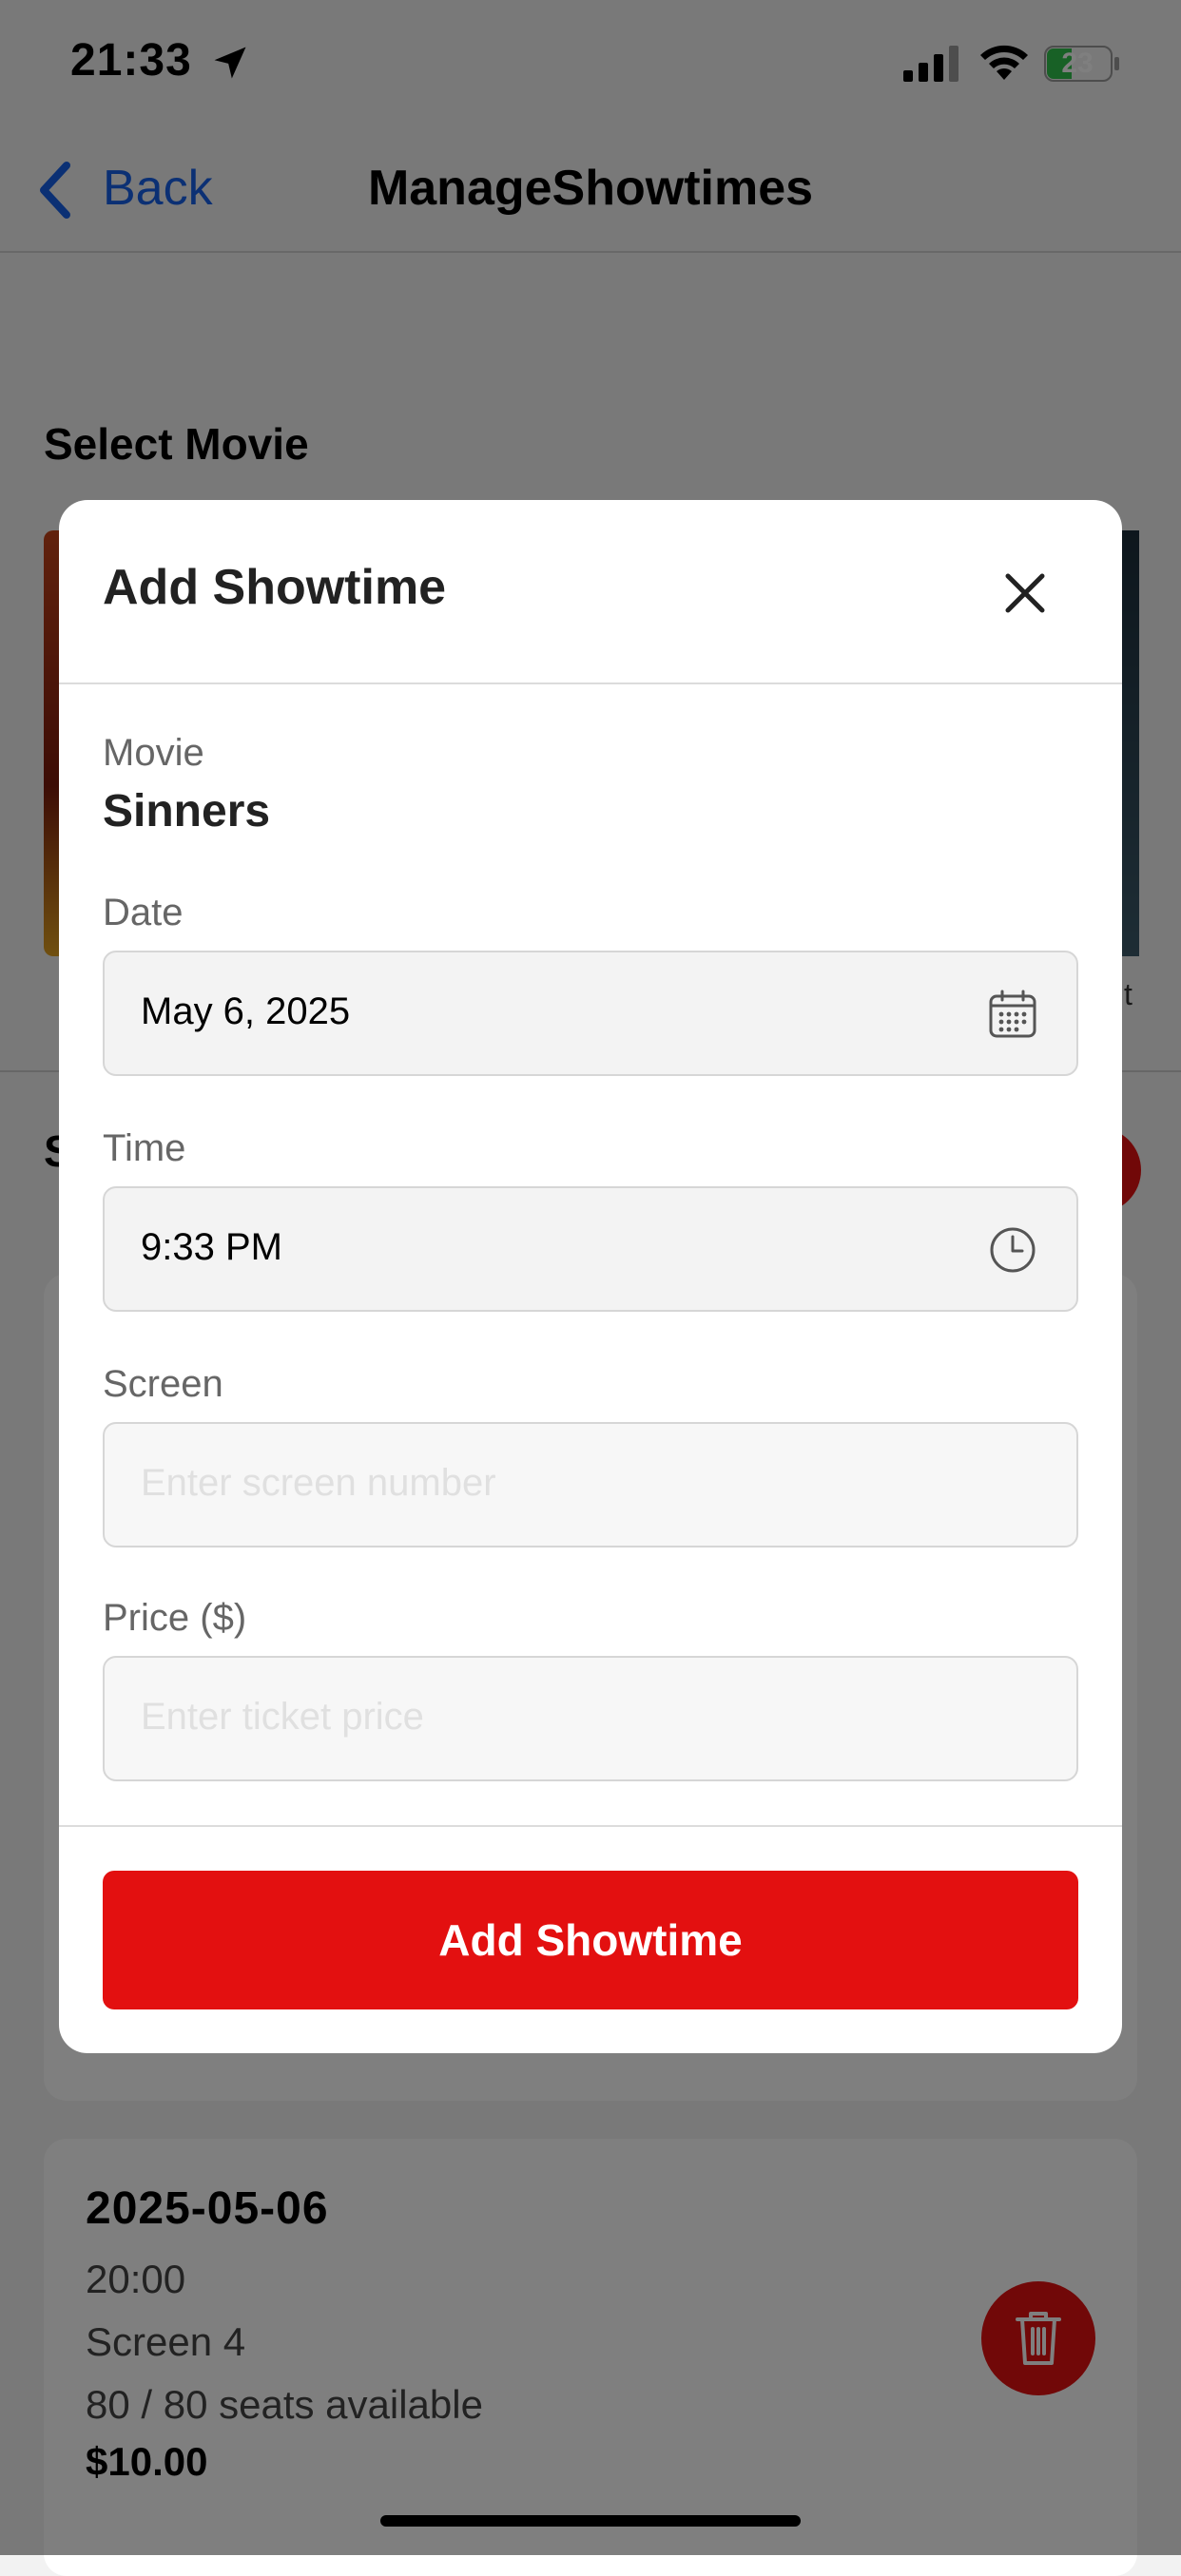 The image size is (1181, 2576). Describe the element at coordinates (275, 588) in the screenshot. I see `modal-title: Add Showtime` at that location.